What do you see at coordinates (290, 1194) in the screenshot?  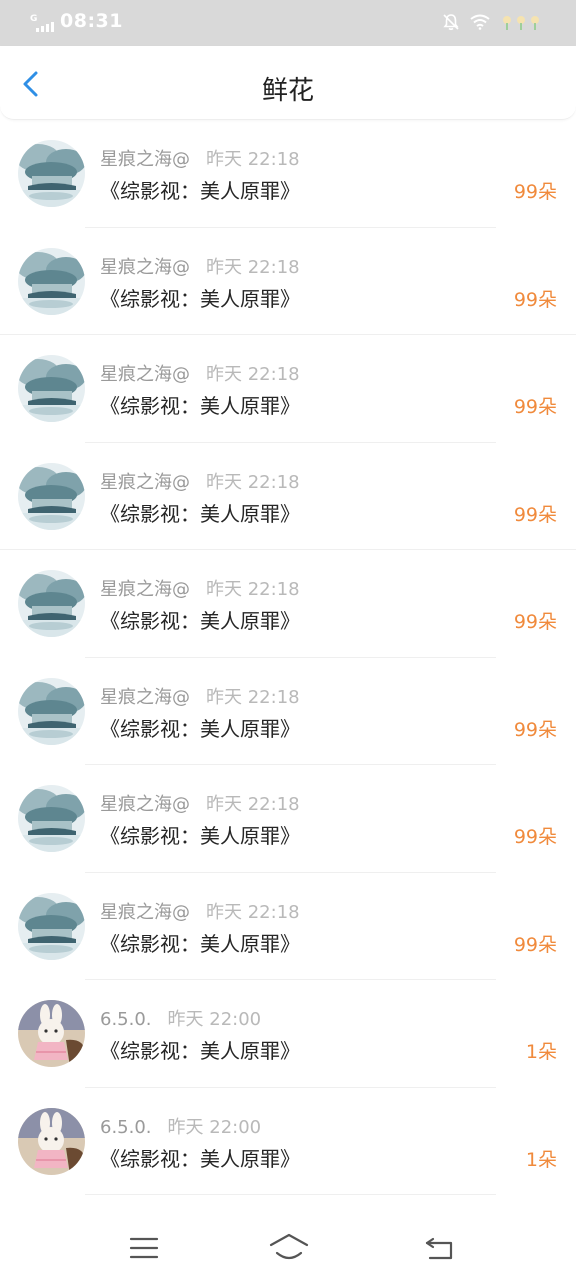 I see `divider` at bounding box center [290, 1194].